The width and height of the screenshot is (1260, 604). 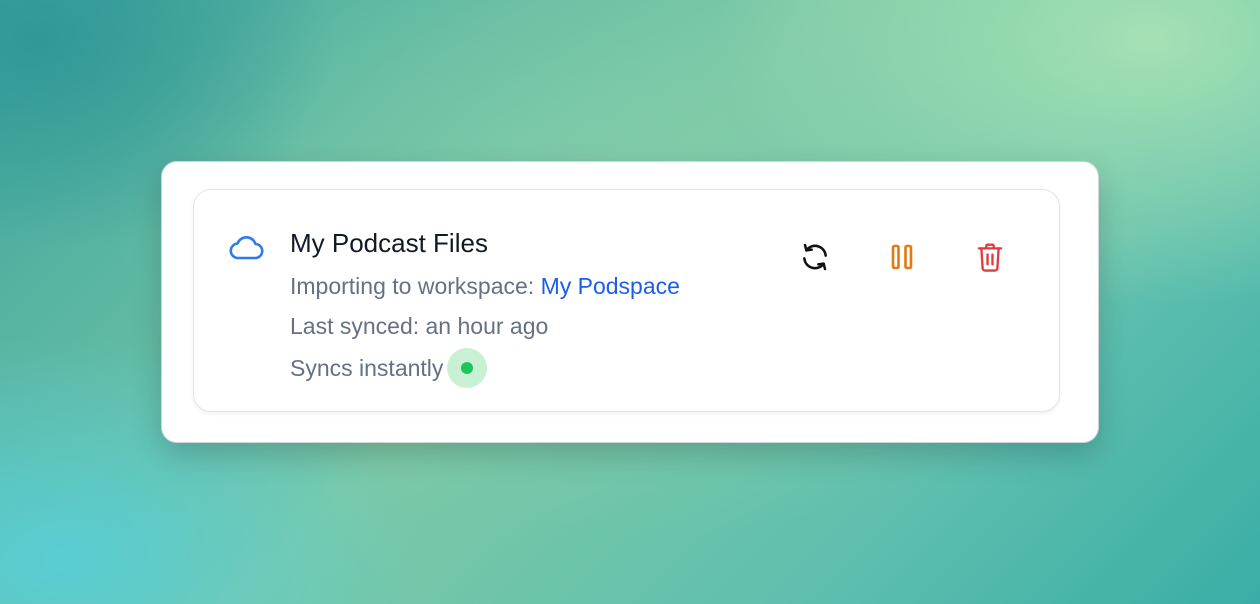 I want to click on cloud-icon, so click(x=246, y=247).